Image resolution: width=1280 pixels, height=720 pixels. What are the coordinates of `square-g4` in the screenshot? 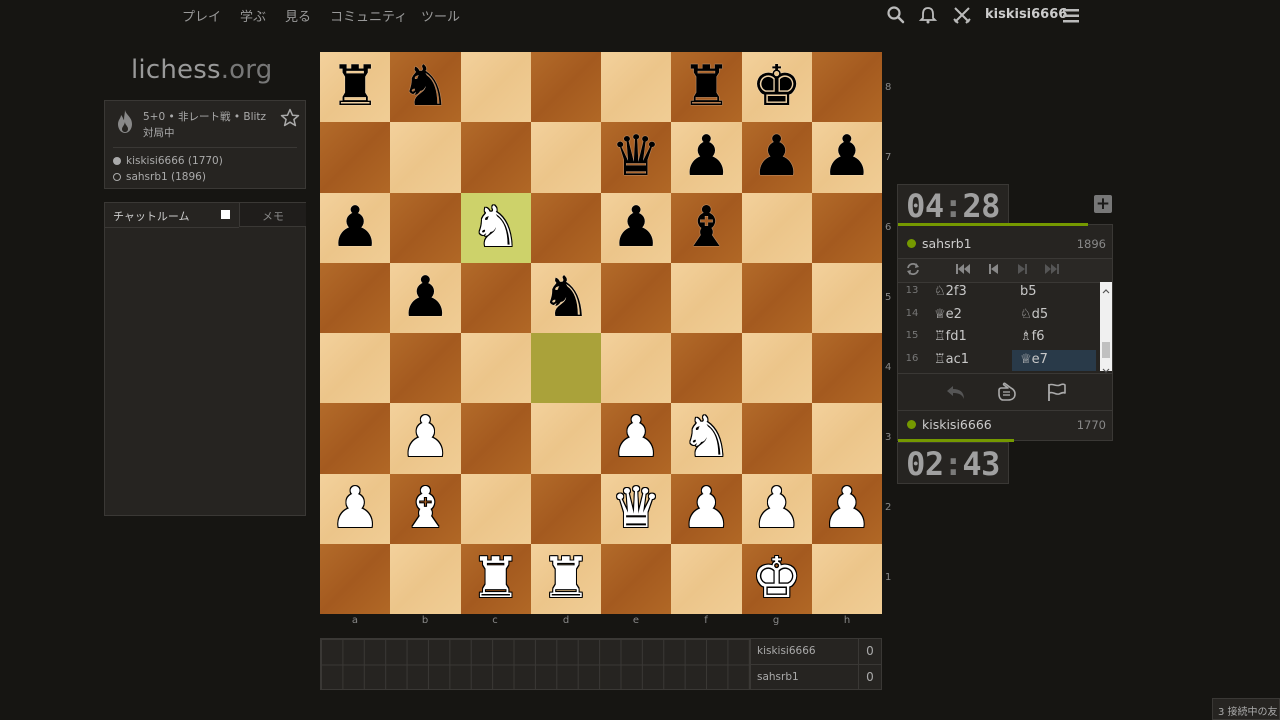 It's located at (776, 368).